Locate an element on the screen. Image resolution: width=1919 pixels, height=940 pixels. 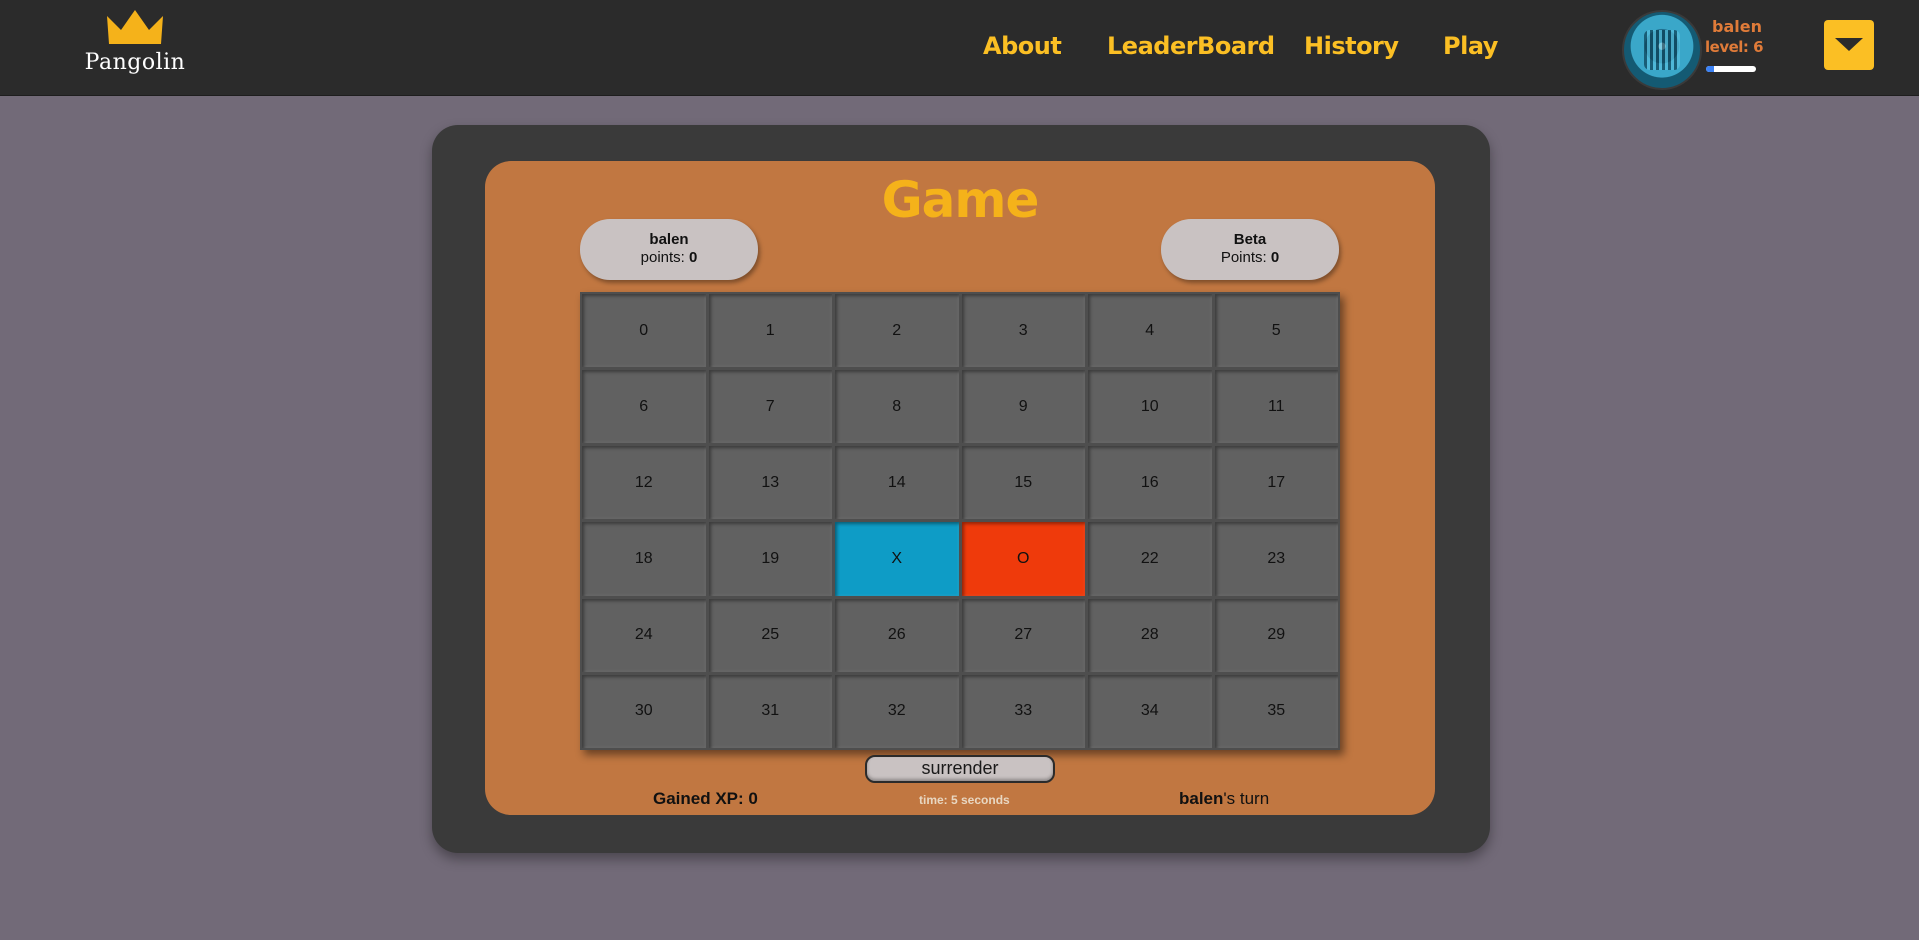
board-cell: 0 is located at coordinates (644, 331).